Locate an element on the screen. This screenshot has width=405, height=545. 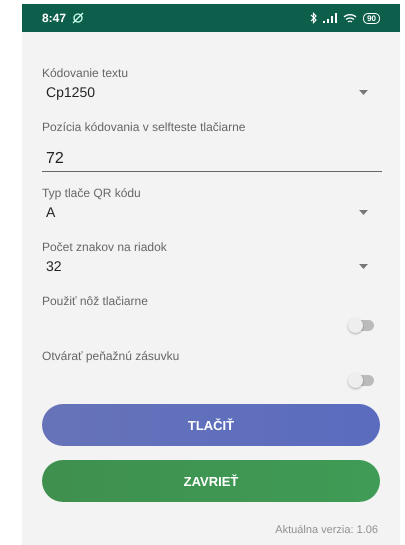
dropdown: A is located at coordinates (211, 212).